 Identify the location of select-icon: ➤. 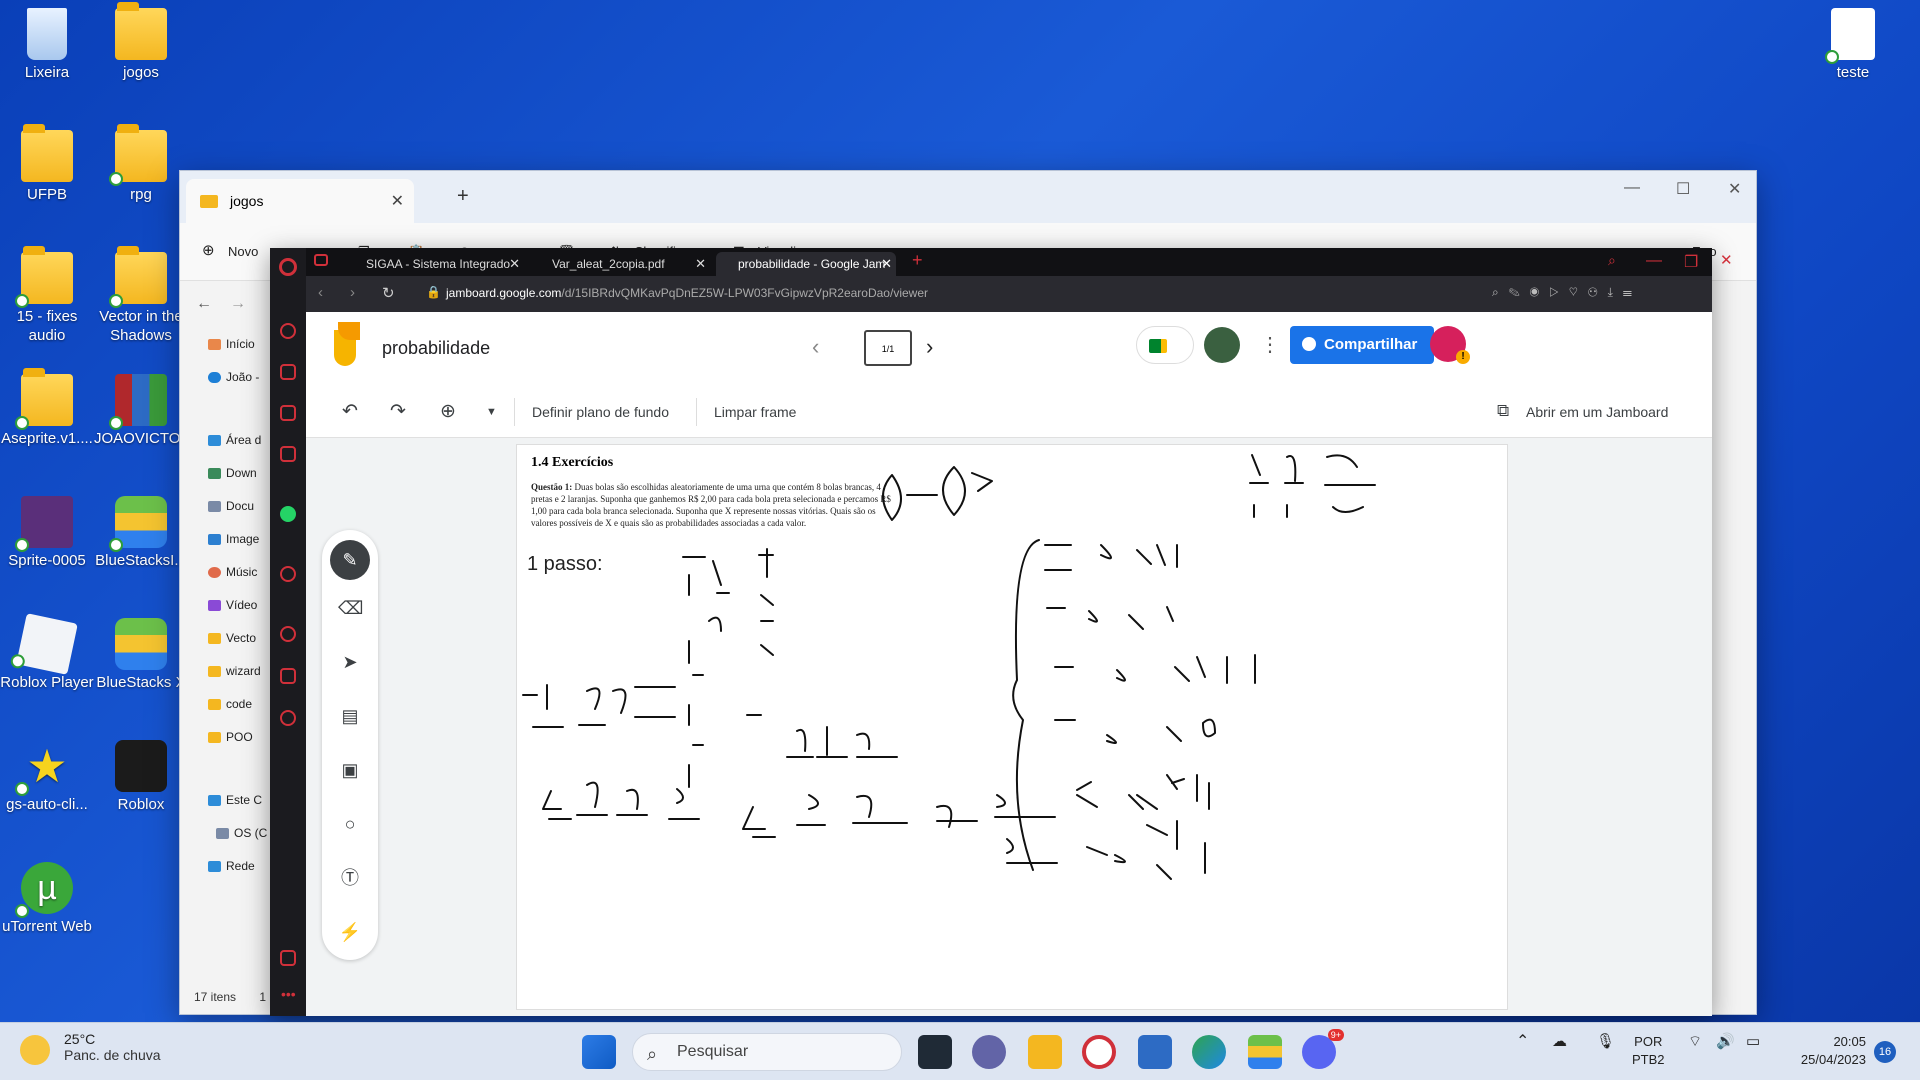
(350, 662).